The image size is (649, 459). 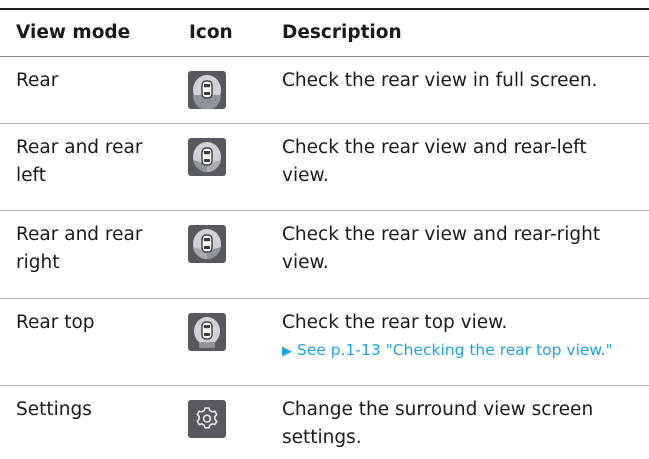 I want to click on view-mode-description: Check the rear view and rear-left view., so click(x=434, y=161).